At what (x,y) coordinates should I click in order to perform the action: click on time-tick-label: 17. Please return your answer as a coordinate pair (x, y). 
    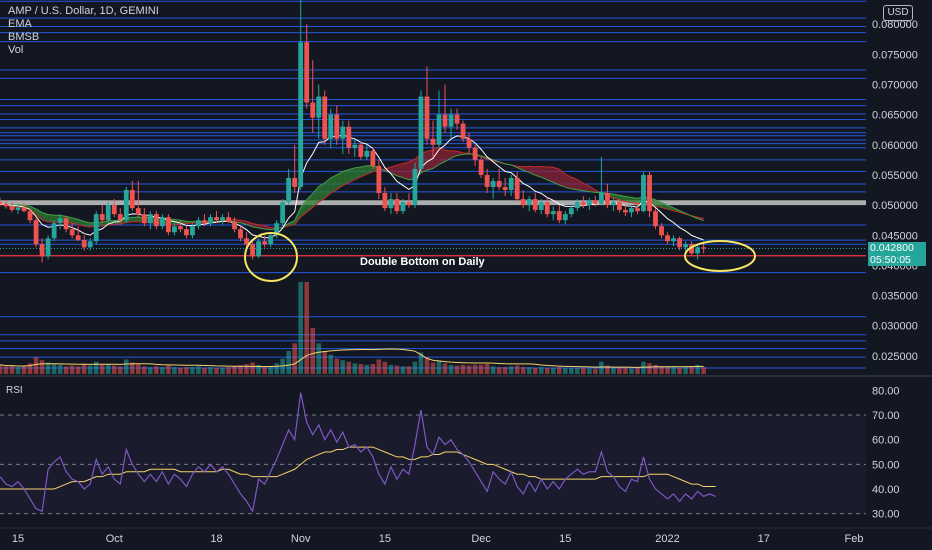
    Looking at the image, I should click on (764, 539).